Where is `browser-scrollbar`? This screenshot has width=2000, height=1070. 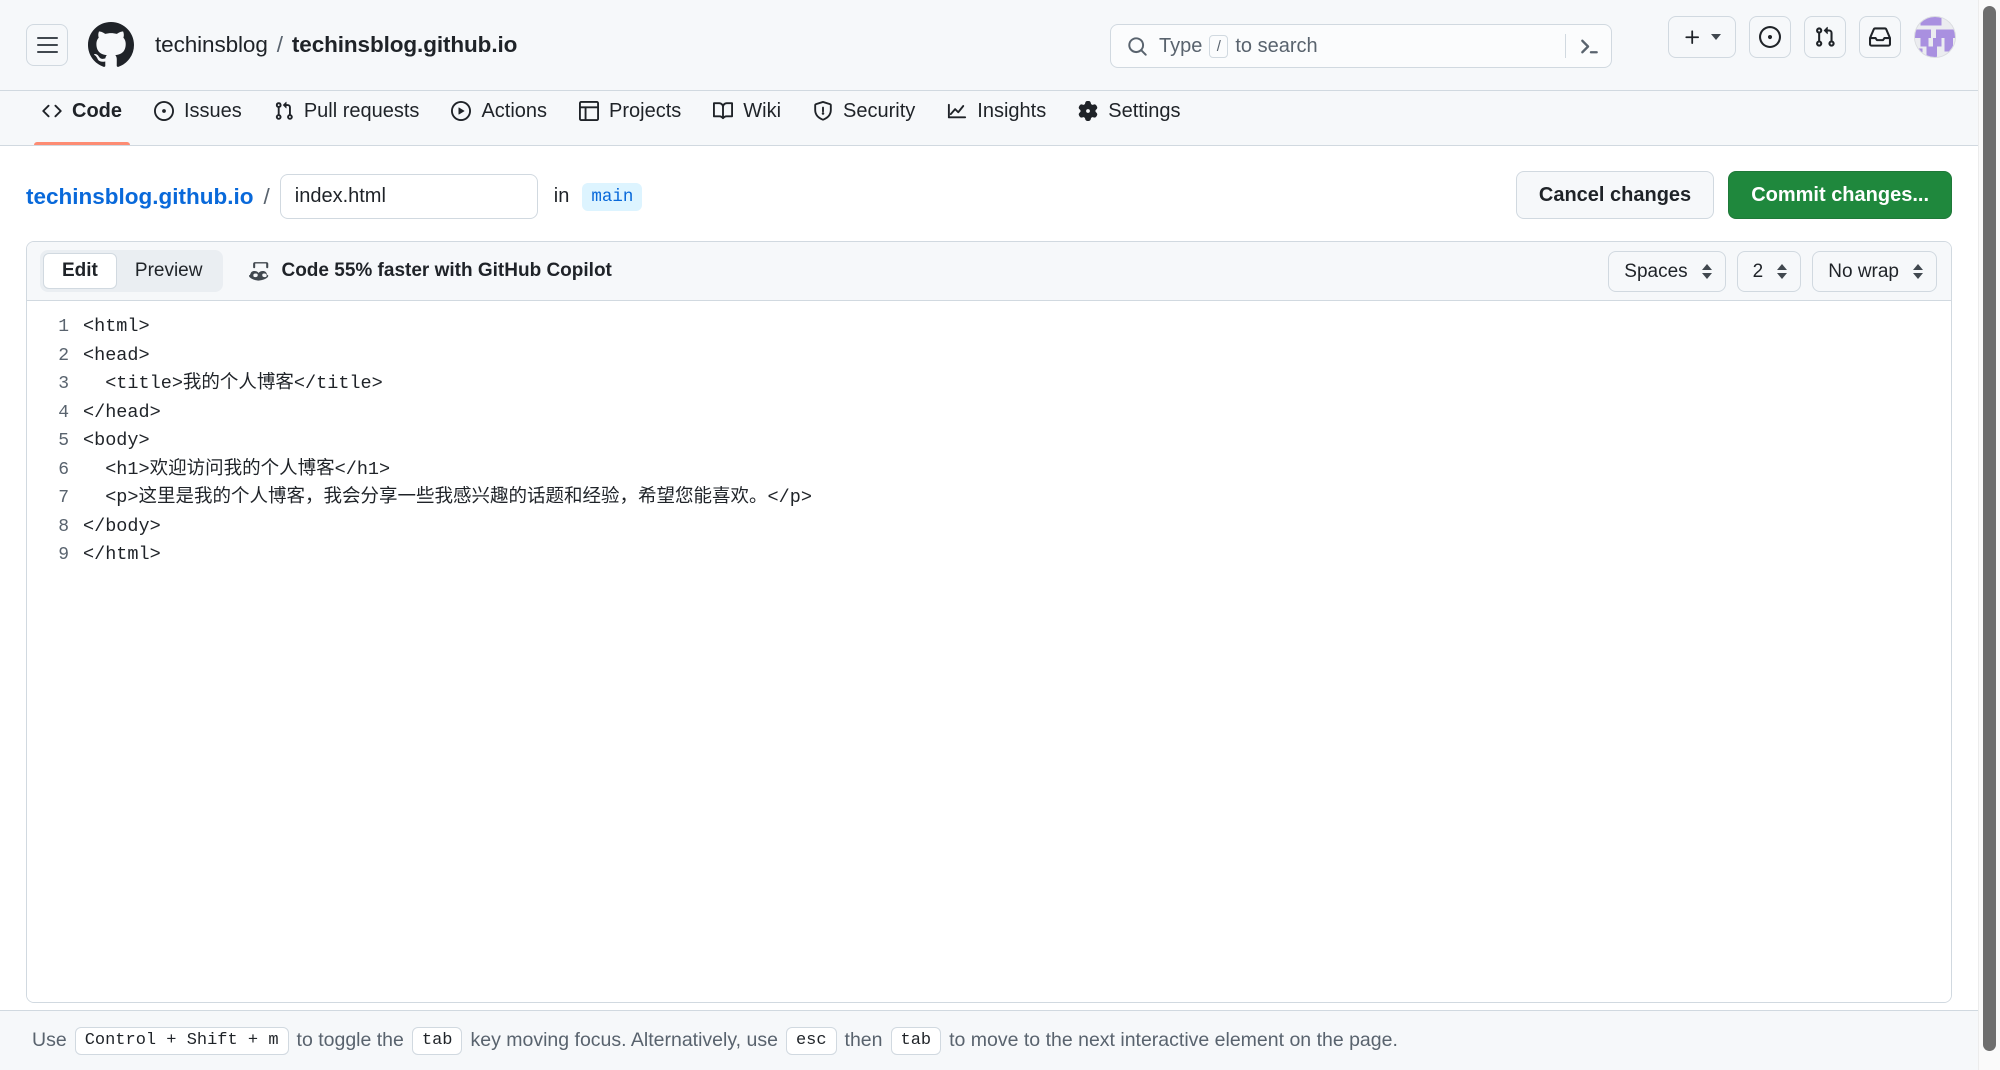
browser-scrollbar is located at coordinates (1989, 535).